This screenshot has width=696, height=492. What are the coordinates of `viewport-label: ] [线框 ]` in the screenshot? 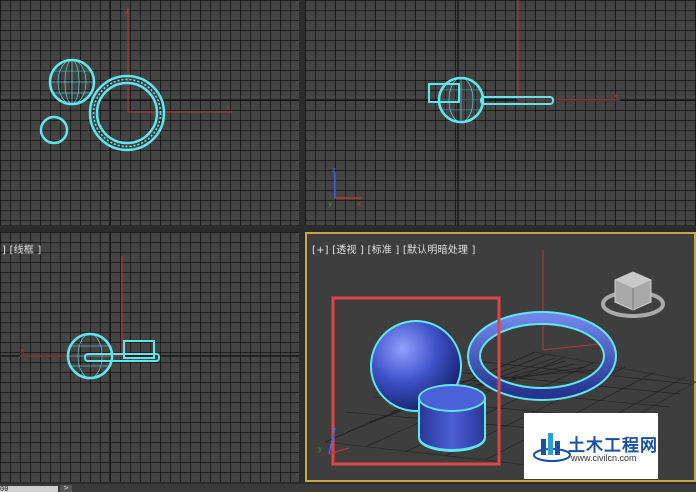 It's located at (21, 248).